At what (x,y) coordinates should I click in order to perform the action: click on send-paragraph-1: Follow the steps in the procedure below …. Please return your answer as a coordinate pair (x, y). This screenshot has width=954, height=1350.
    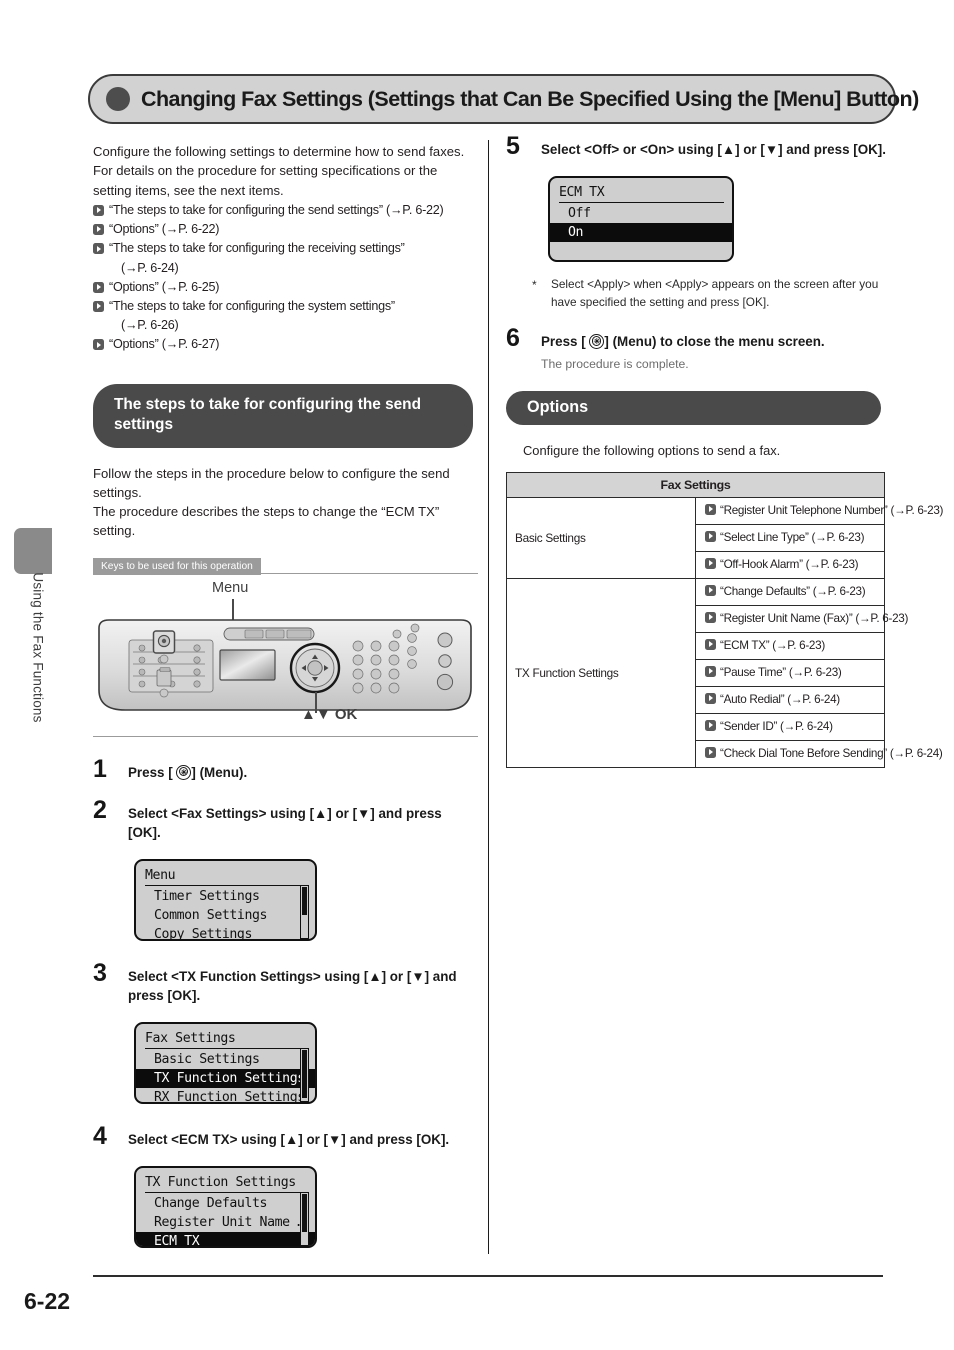
    Looking at the image, I should click on (271, 482).